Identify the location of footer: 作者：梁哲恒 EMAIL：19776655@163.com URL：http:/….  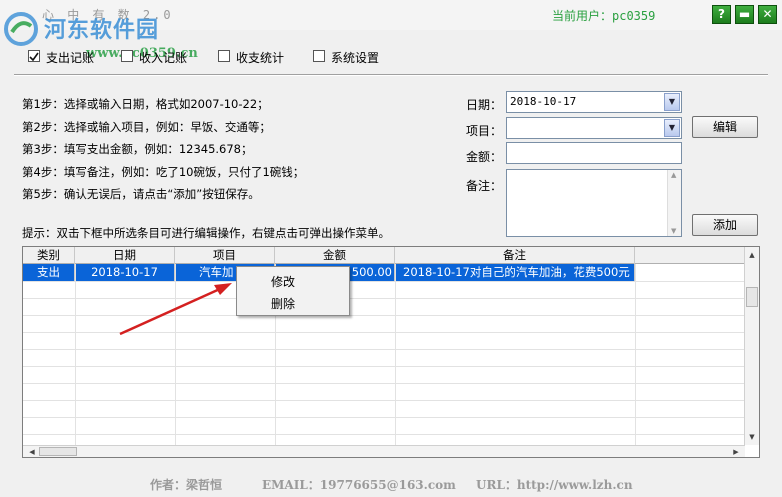
(391, 482).